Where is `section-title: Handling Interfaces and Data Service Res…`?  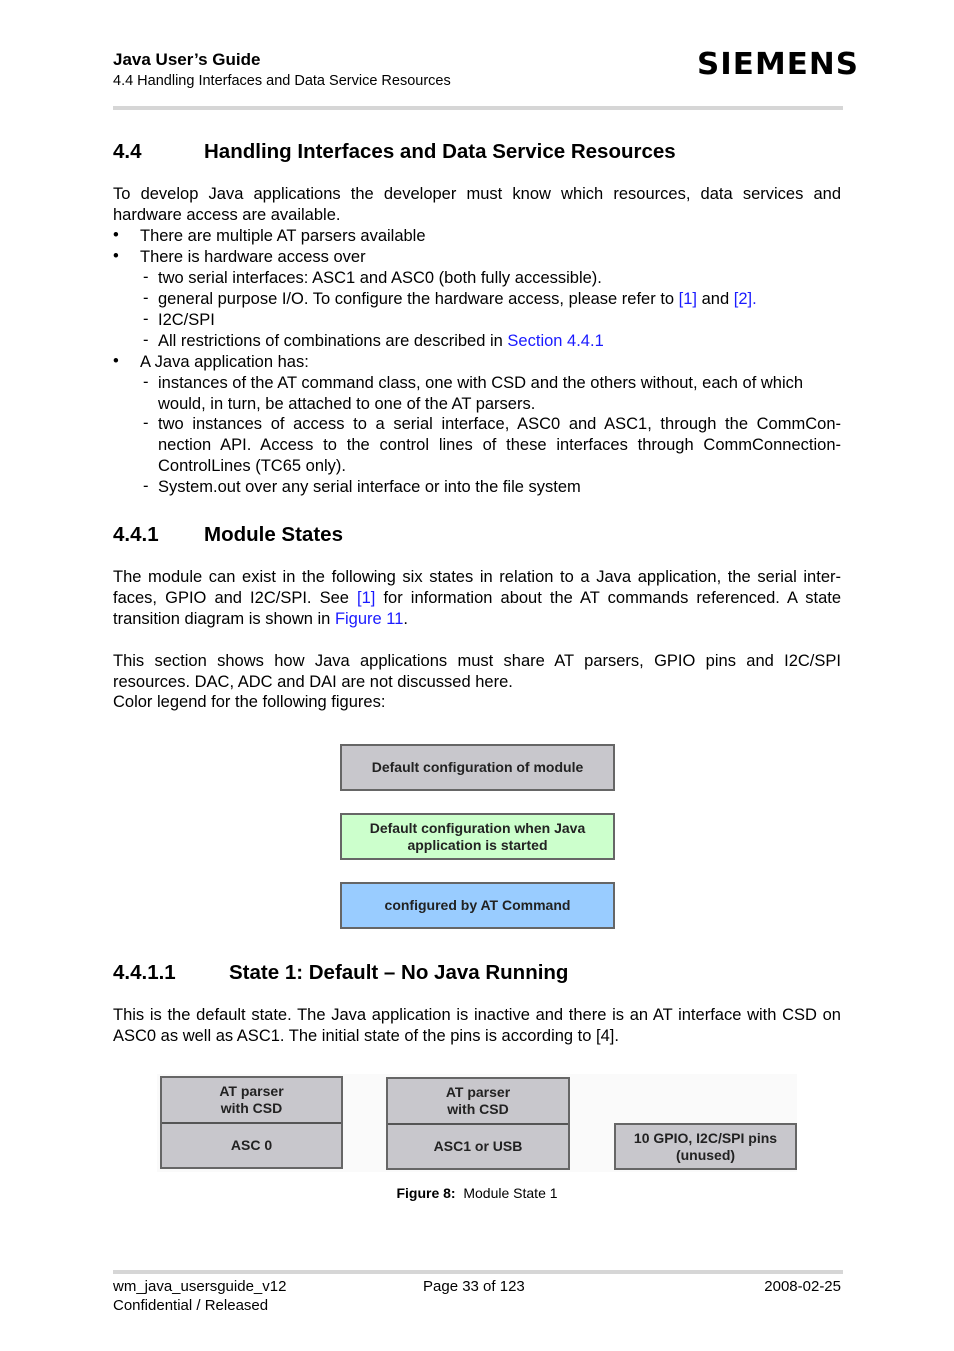 section-title: Handling Interfaces and Data Service Res… is located at coordinates (440, 151).